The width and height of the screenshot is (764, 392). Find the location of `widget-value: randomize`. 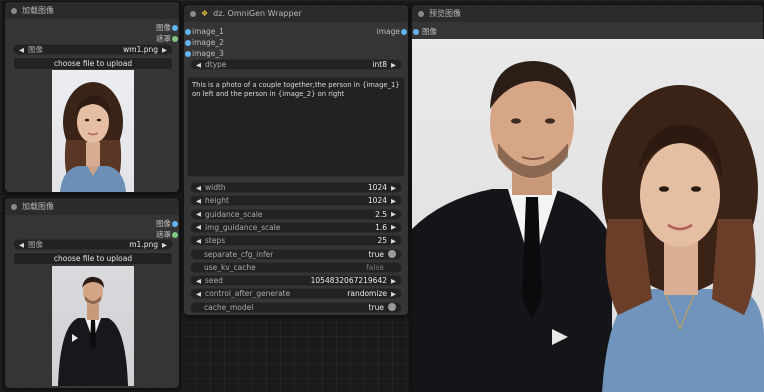

widget-value: randomize is located at coordinates (367, 294).